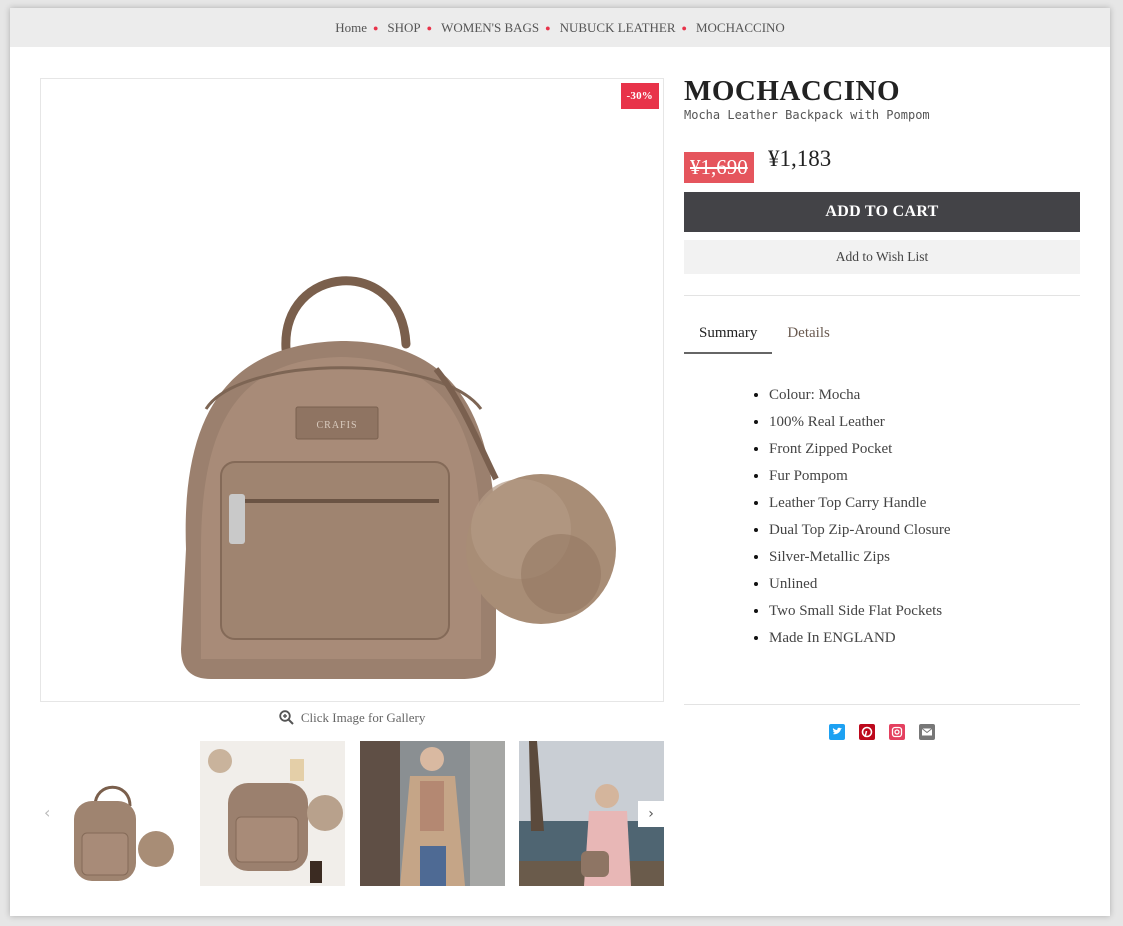 This screenshot has width=1123, height=926. I want to click on gallery-hint-label: Click Image for Gallery, so click(363, 717).